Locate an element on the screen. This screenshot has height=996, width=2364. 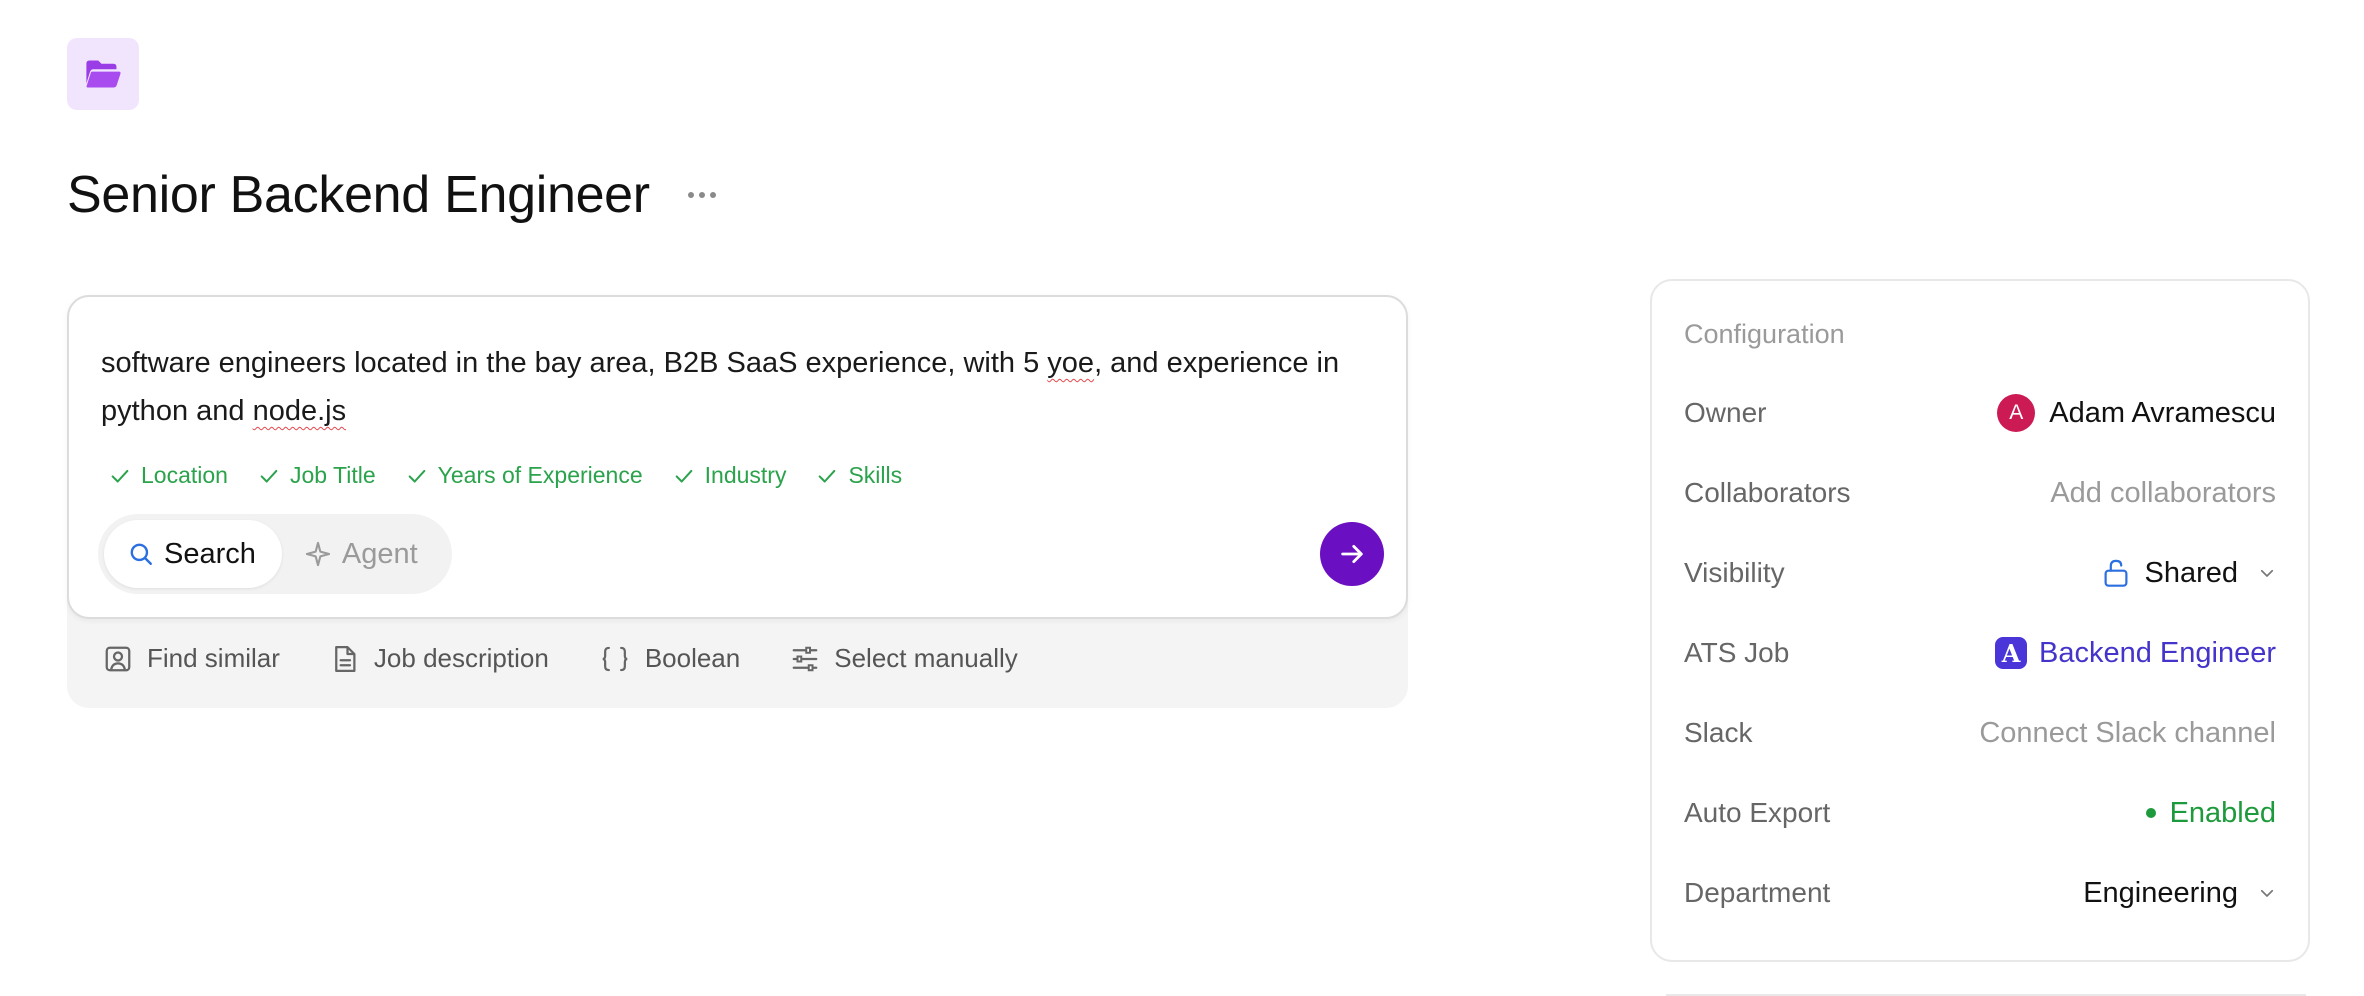
mode-agent-tab: Agent is located at coordinates (364, 554).